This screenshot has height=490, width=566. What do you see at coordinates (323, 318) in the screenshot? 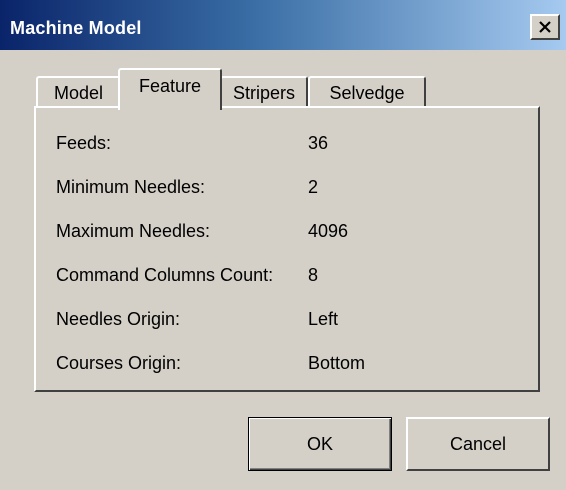
I see `needles-origin-value: Left` at bounding box center [323, 318].